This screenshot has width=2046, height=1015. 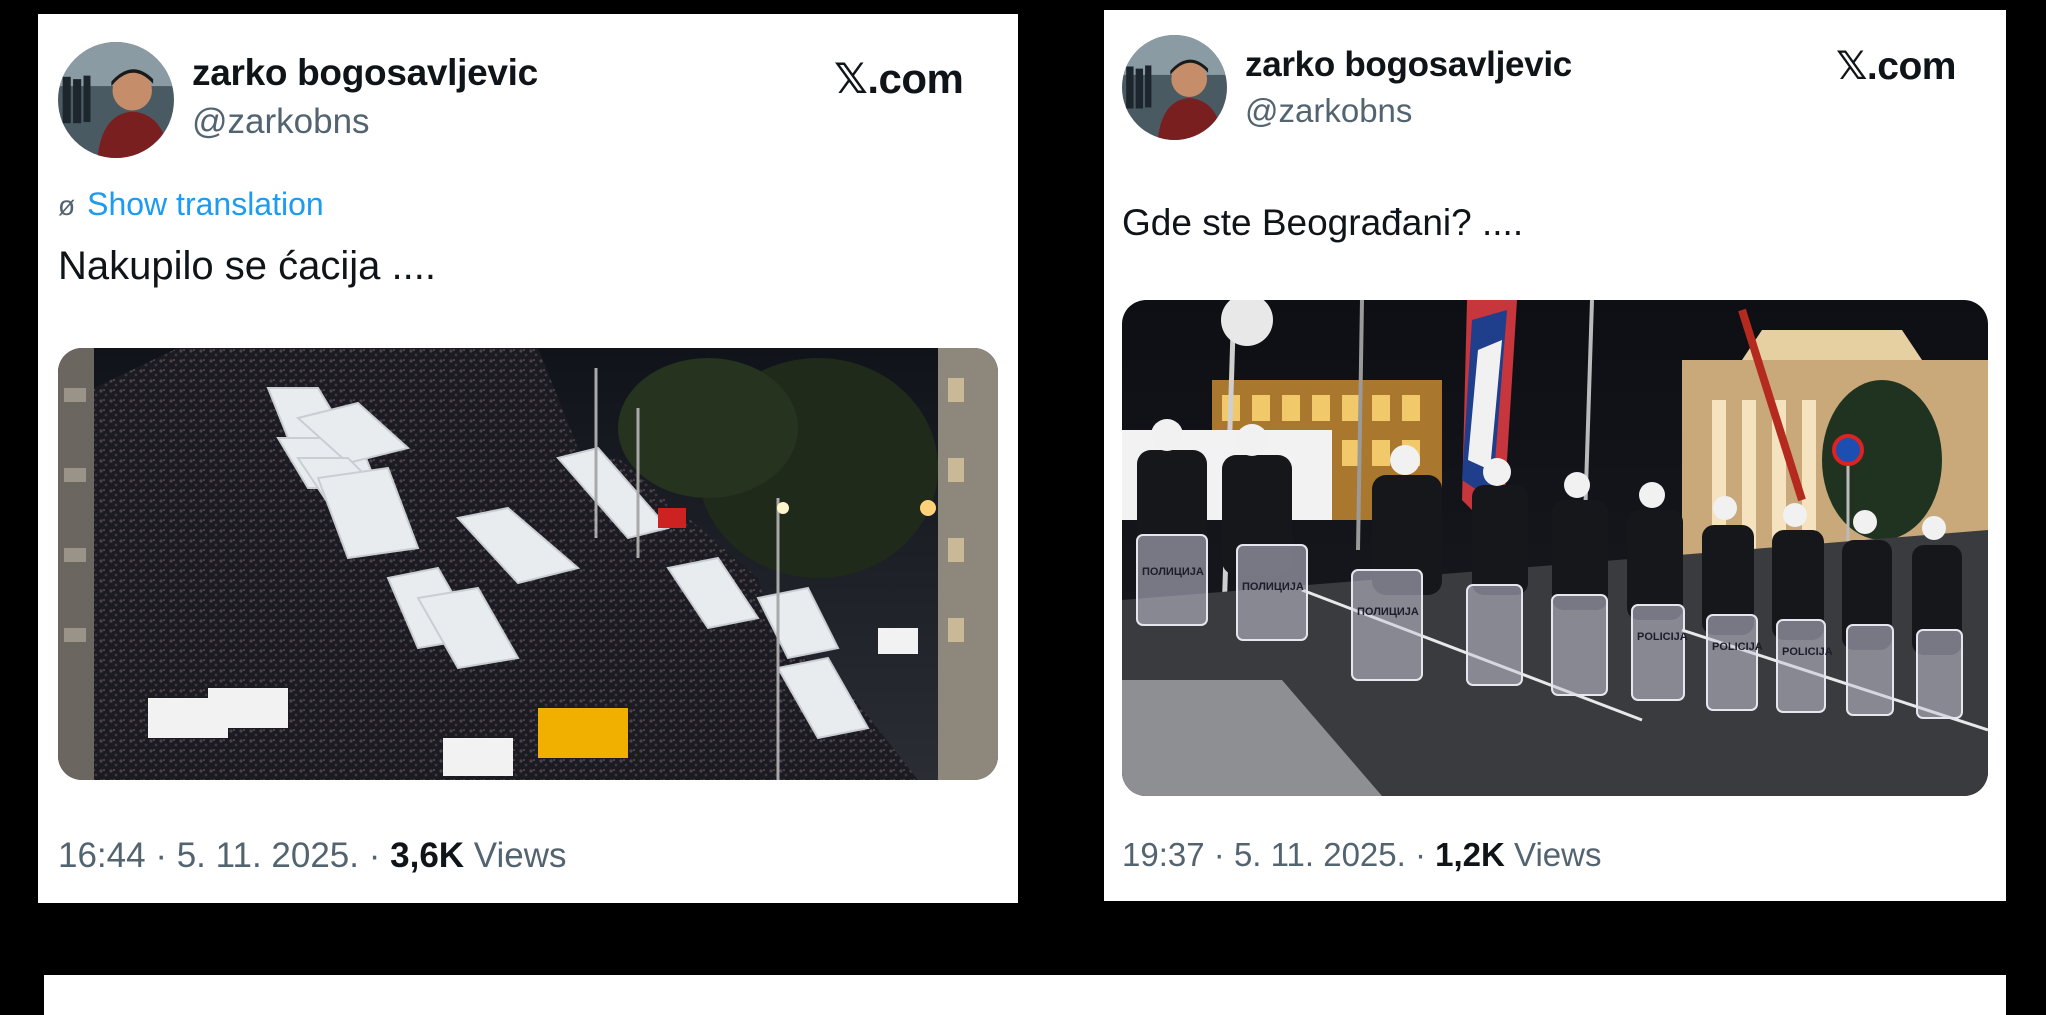 What do you see at coordinates (1025, 995) in the screenshot?
I see `next-card-edge` at bounding box center [1025, 995].